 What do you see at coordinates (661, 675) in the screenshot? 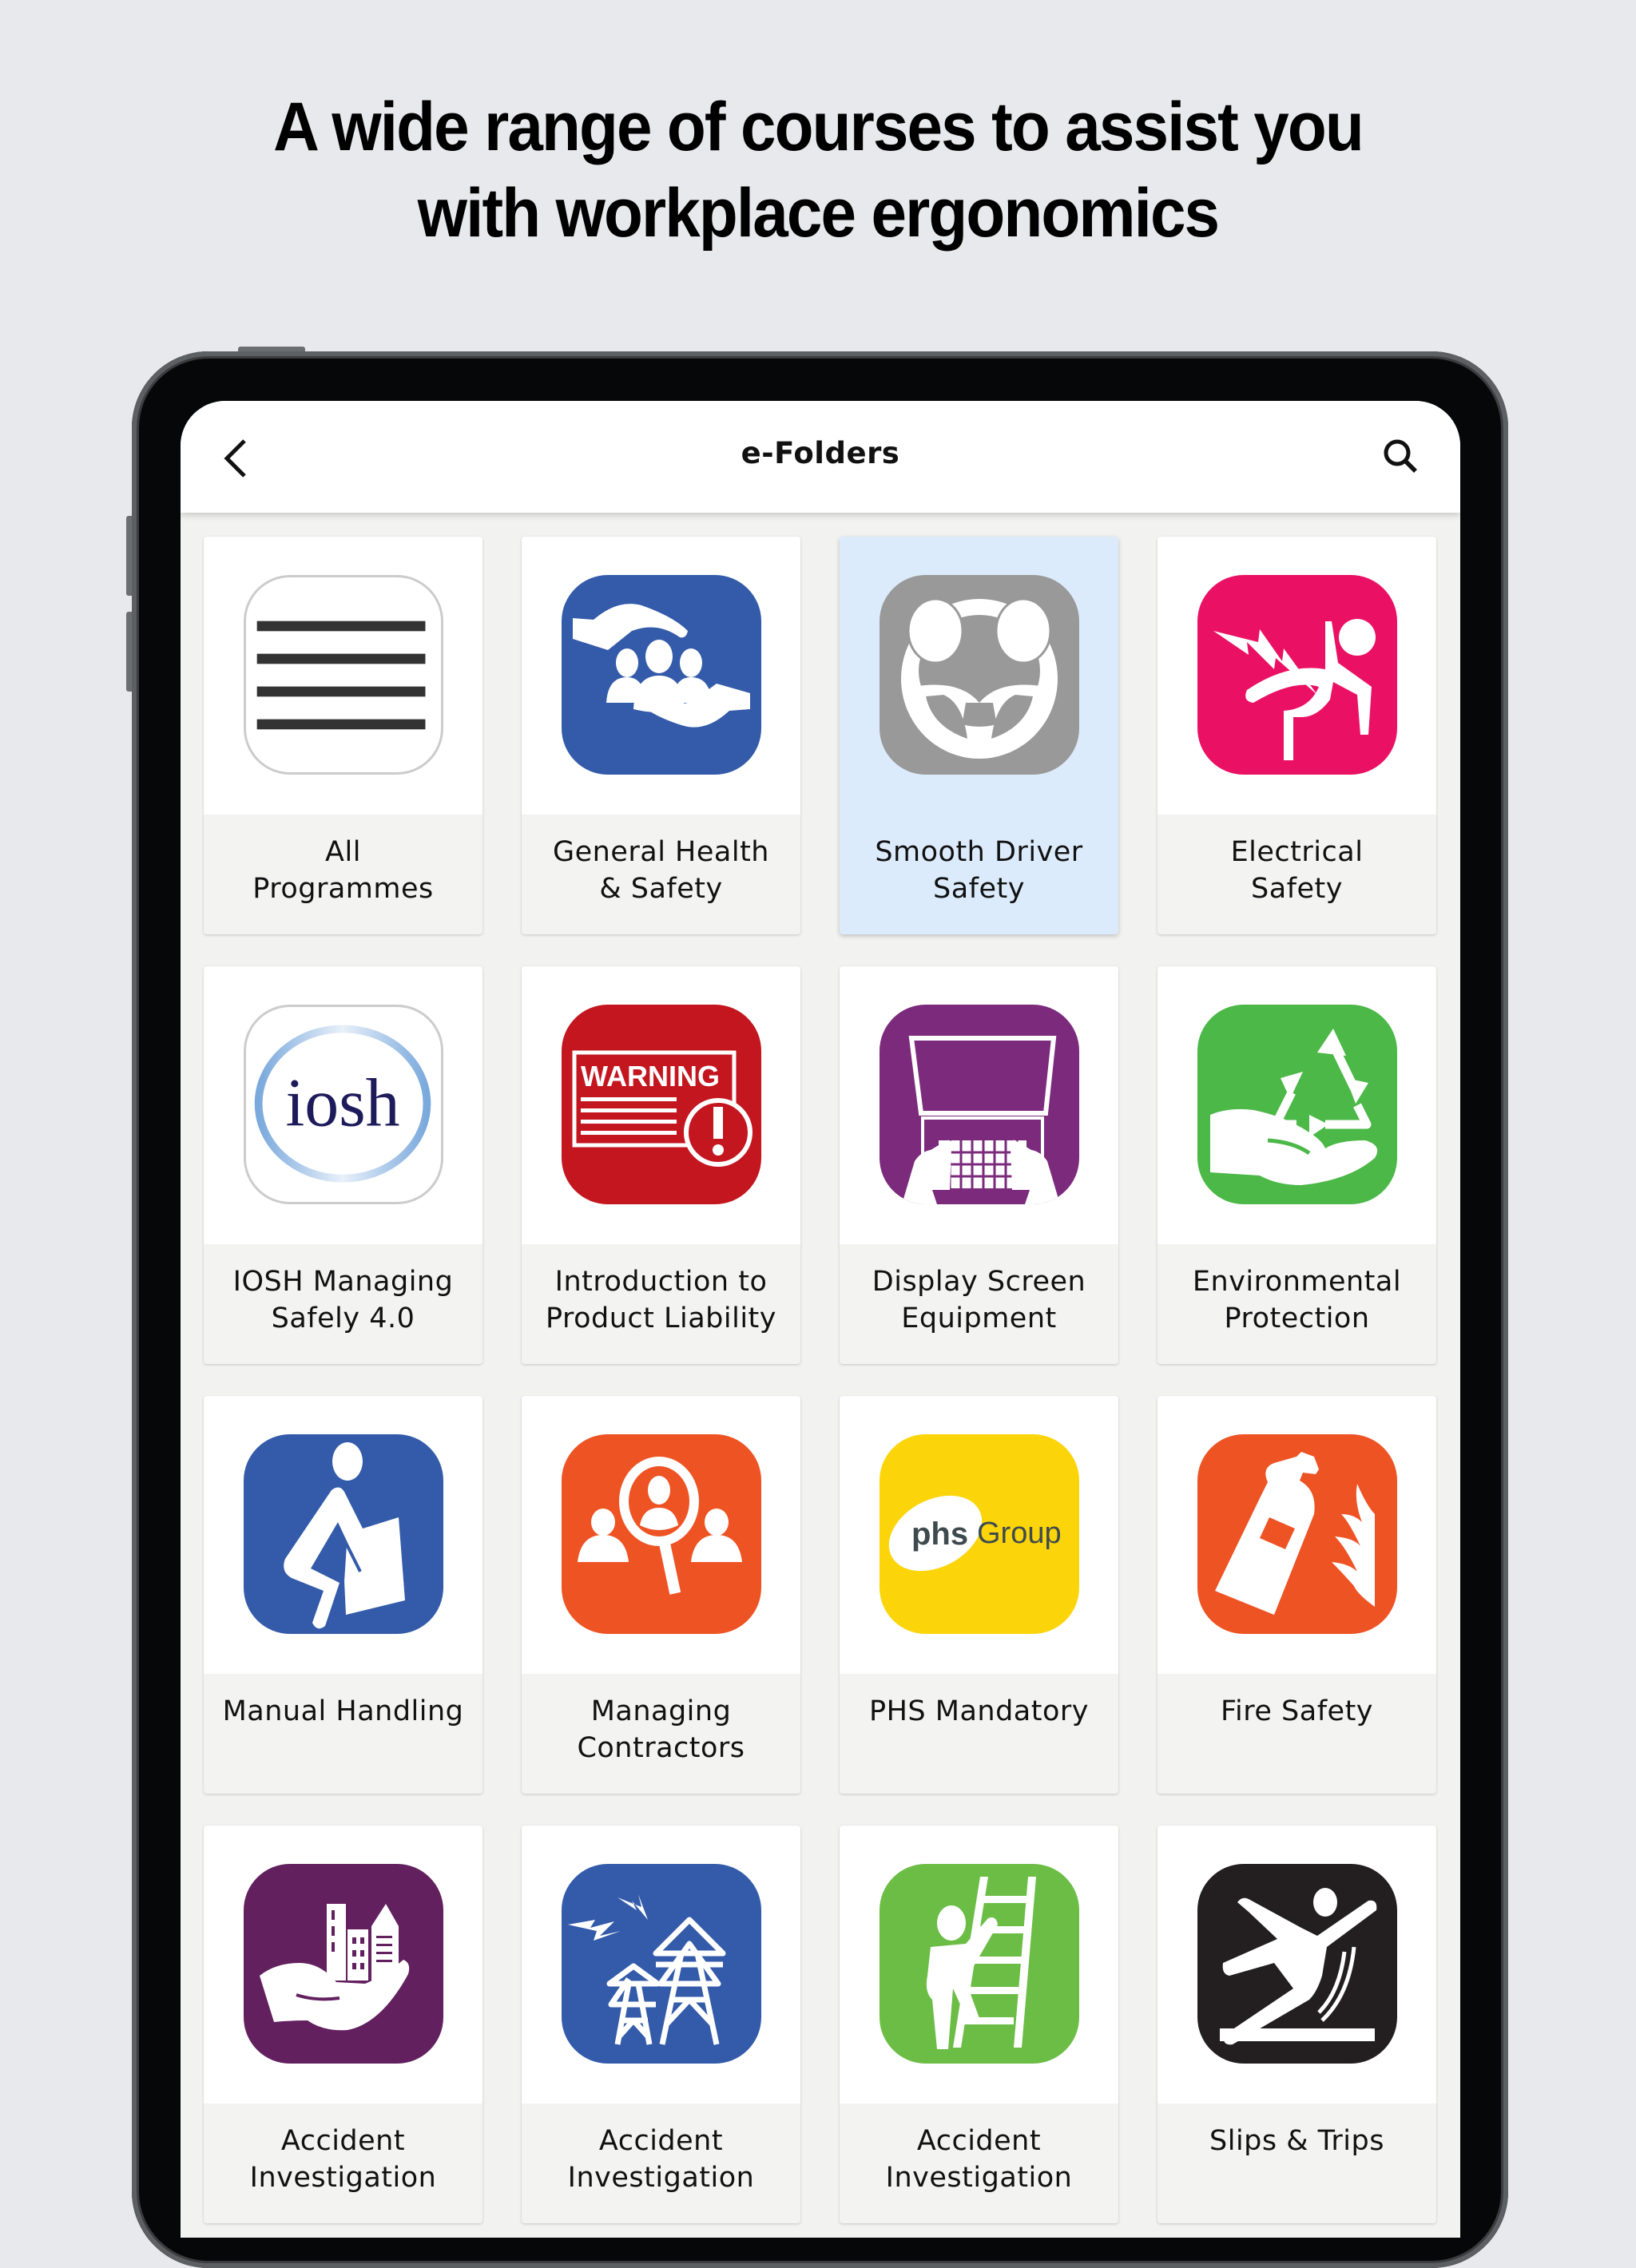
I see `hands-protecting-people-icon` at bounding box center [661, 675].